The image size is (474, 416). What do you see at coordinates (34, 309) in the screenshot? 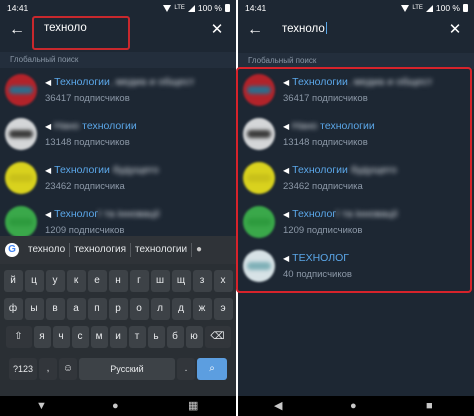
I see `key: ы` at bounding box center [34, 309].